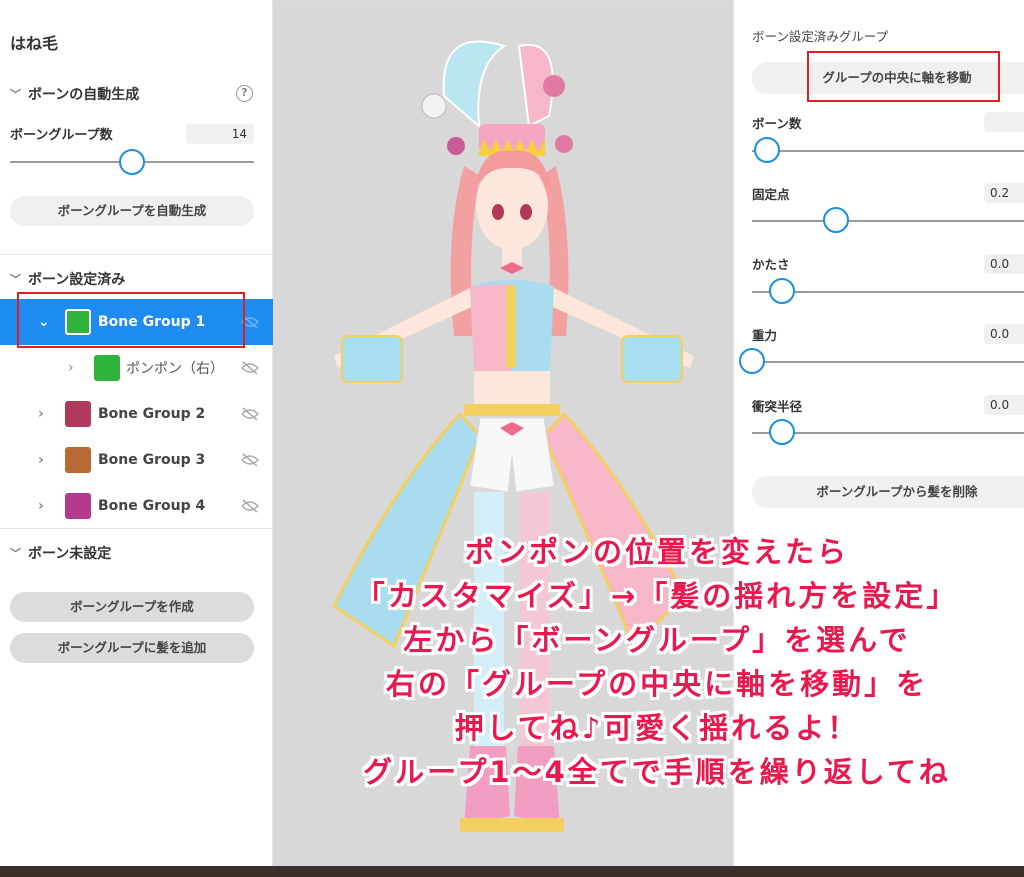 The image size is (1024, 877). I want to click on bottom-bar, so click(512, 871).